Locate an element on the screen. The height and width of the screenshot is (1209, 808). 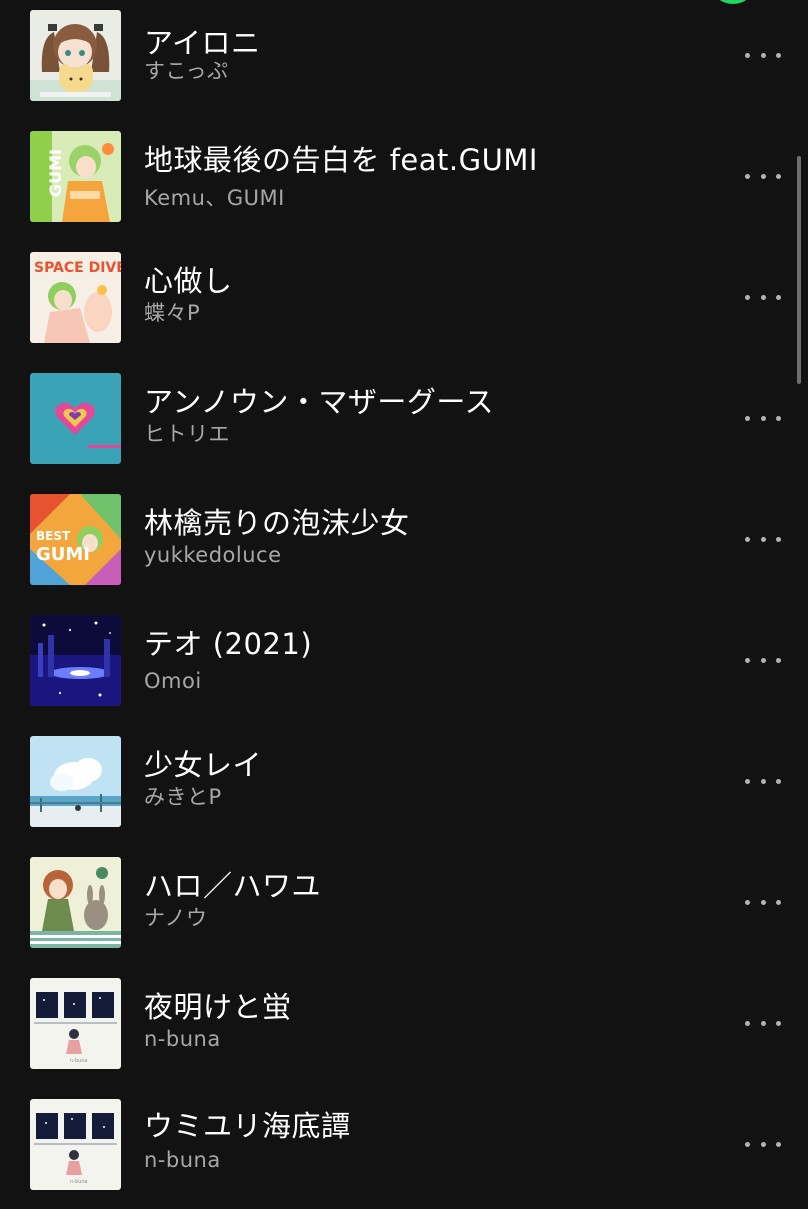
track-artist: ヒトリエ is located at coordinates (187, 434).